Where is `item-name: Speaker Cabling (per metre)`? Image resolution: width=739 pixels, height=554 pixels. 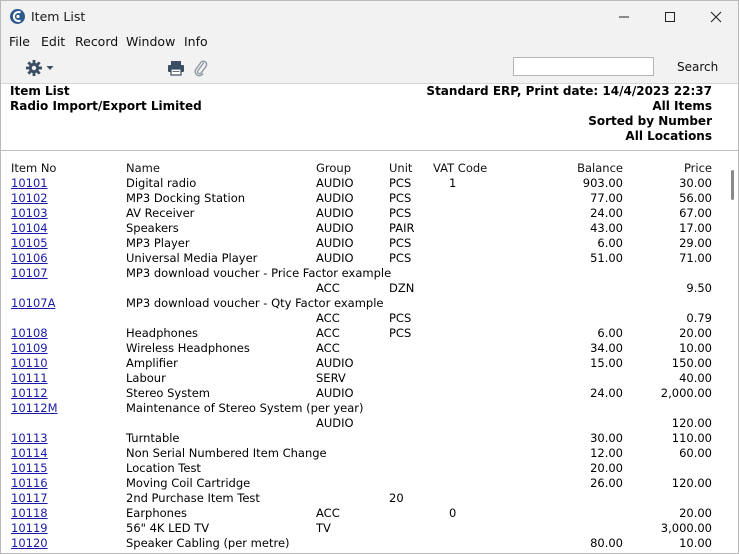
item-name: Speaker Cabling (per metre) is located at coordinates (208, 543).